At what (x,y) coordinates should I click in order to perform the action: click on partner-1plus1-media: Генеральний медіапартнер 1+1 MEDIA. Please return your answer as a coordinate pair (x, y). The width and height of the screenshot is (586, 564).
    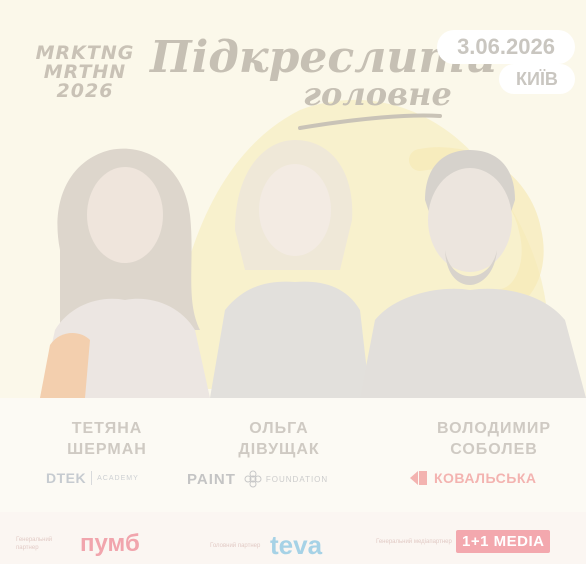
    Looking at the image, I should click on (463, 541).